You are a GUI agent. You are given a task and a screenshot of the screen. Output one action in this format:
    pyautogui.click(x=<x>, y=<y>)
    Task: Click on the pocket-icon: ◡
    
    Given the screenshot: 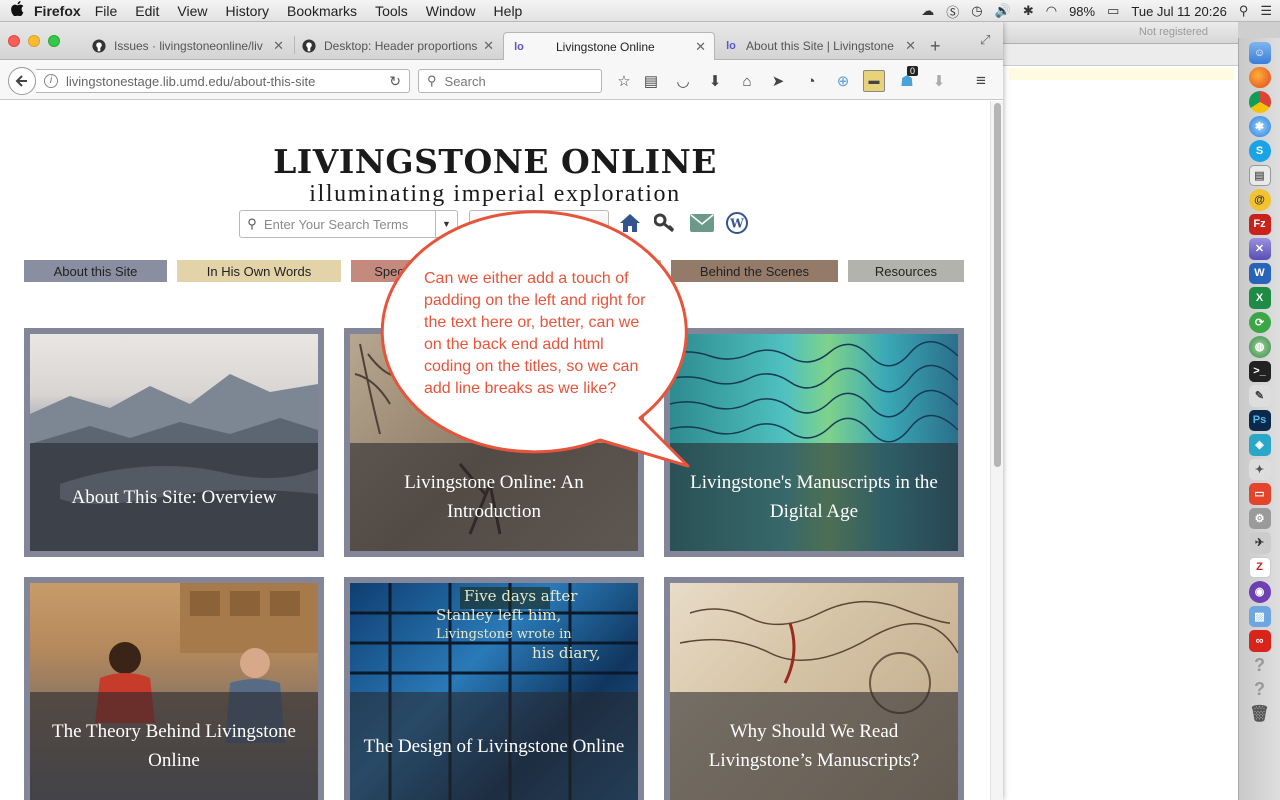 What is the action you would take?
    pyautogui.click(x=683, y=81)
    